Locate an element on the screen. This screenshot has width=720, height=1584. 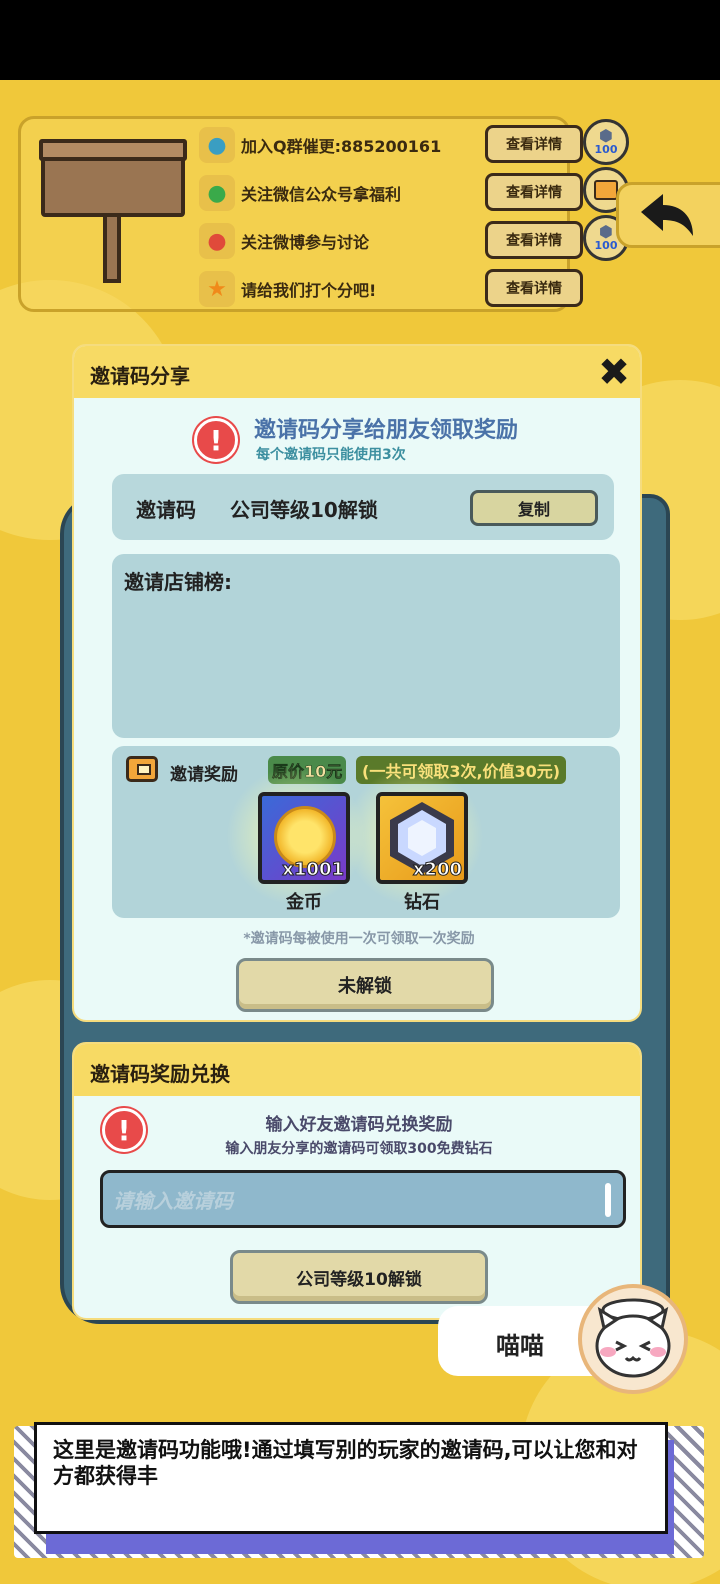
reward-label: 邀请奖励 is located at coordinates (204, 775).